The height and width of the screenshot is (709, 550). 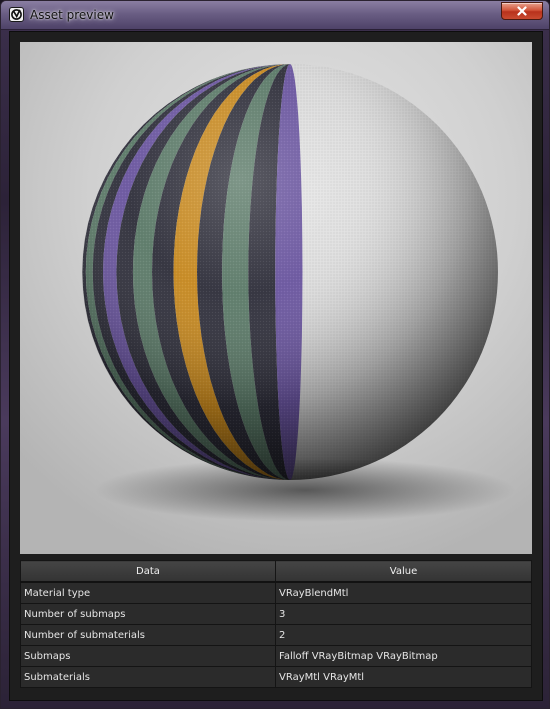 I want to click on row-label: Number of submaterials, so click(x=148, y=635).